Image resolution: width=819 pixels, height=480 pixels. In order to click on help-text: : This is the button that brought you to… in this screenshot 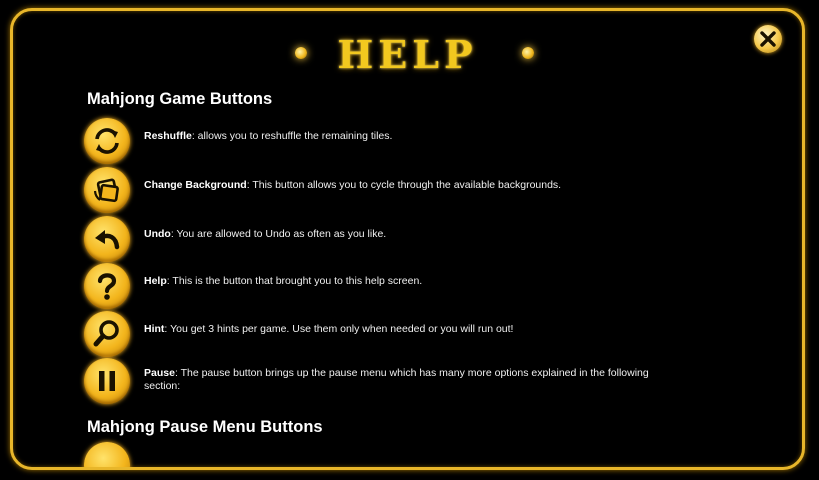, I will do `click(294, 281)`.